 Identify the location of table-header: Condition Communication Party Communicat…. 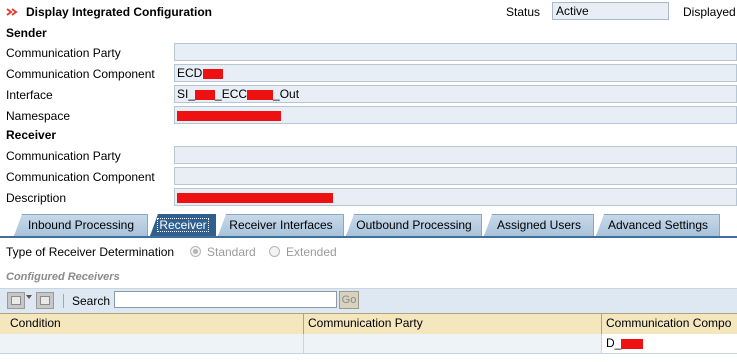
(368, 324).